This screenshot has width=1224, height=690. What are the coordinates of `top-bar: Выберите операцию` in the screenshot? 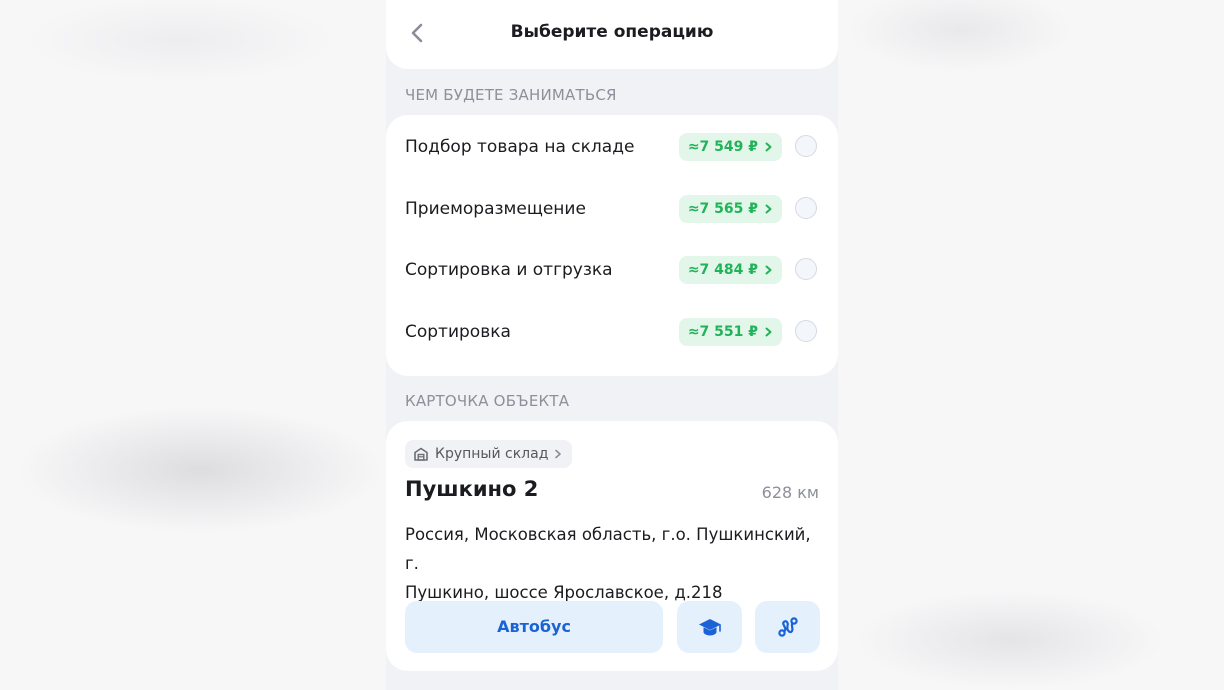 It's located at (612, 34).